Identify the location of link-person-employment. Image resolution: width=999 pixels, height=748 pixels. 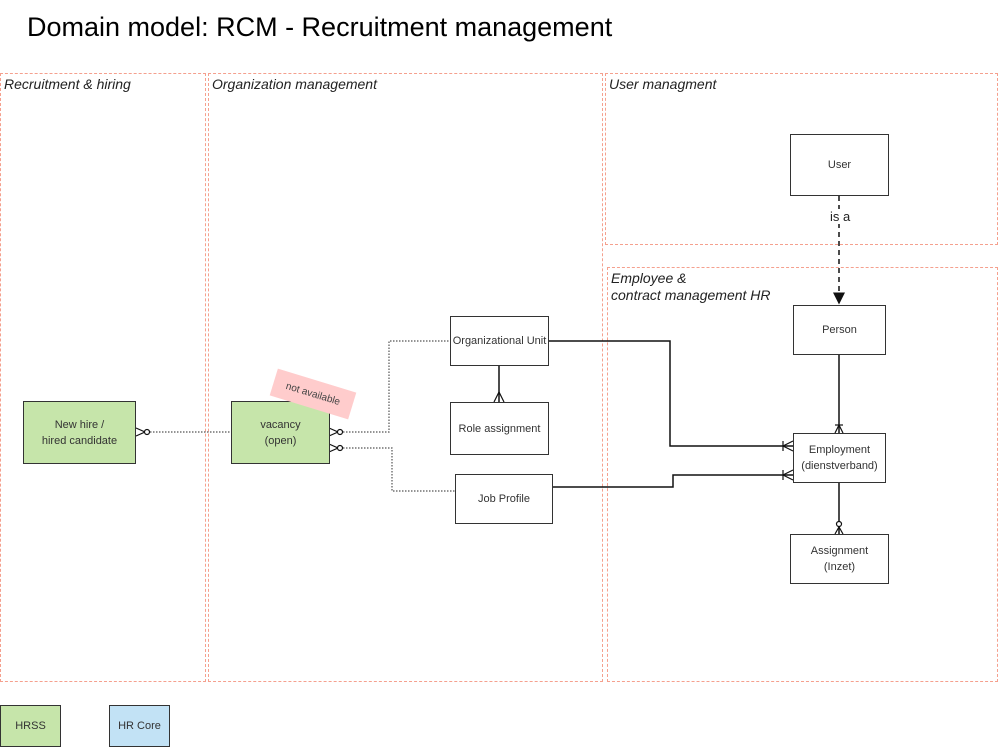
(839, 394).